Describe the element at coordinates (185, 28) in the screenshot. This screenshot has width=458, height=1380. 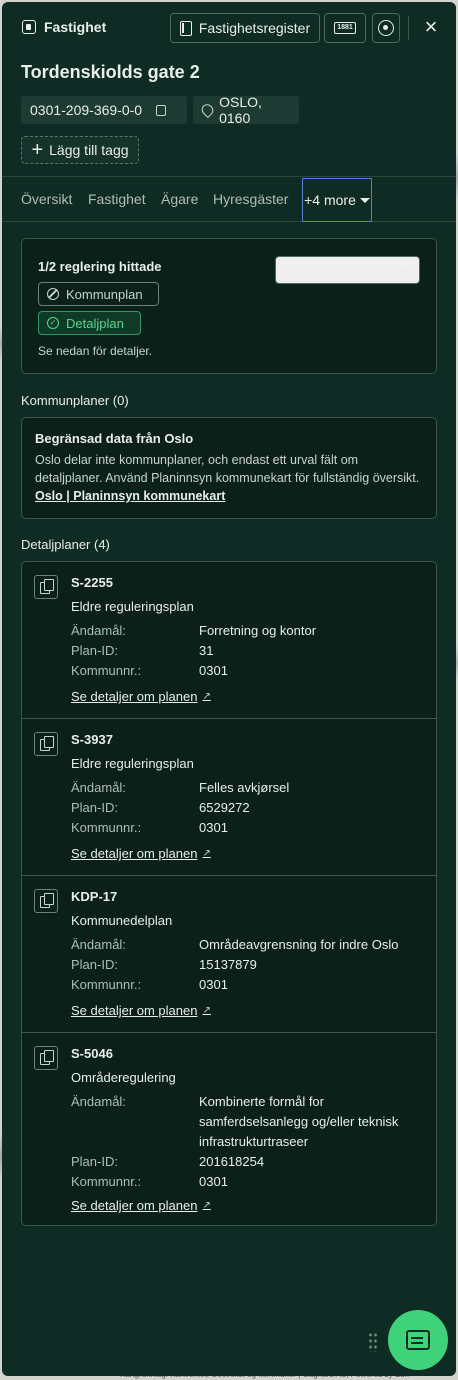
I see `book-icon` at that location.